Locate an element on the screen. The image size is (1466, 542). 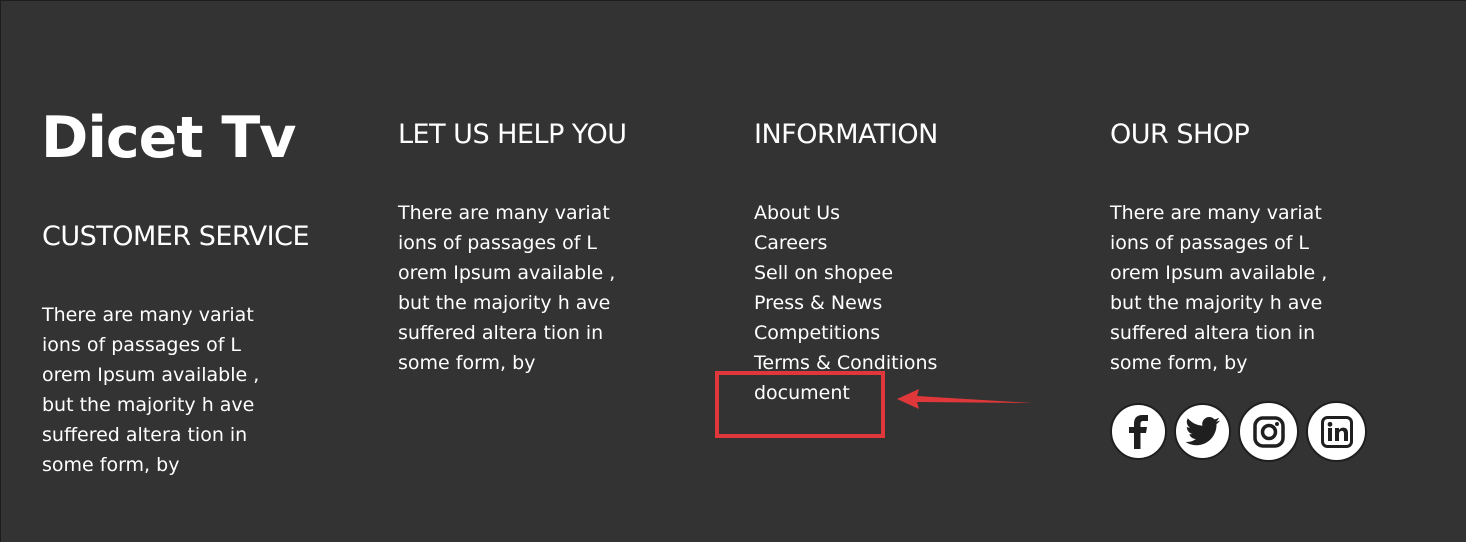
facebook-button is located at coordinates (1138, 431).